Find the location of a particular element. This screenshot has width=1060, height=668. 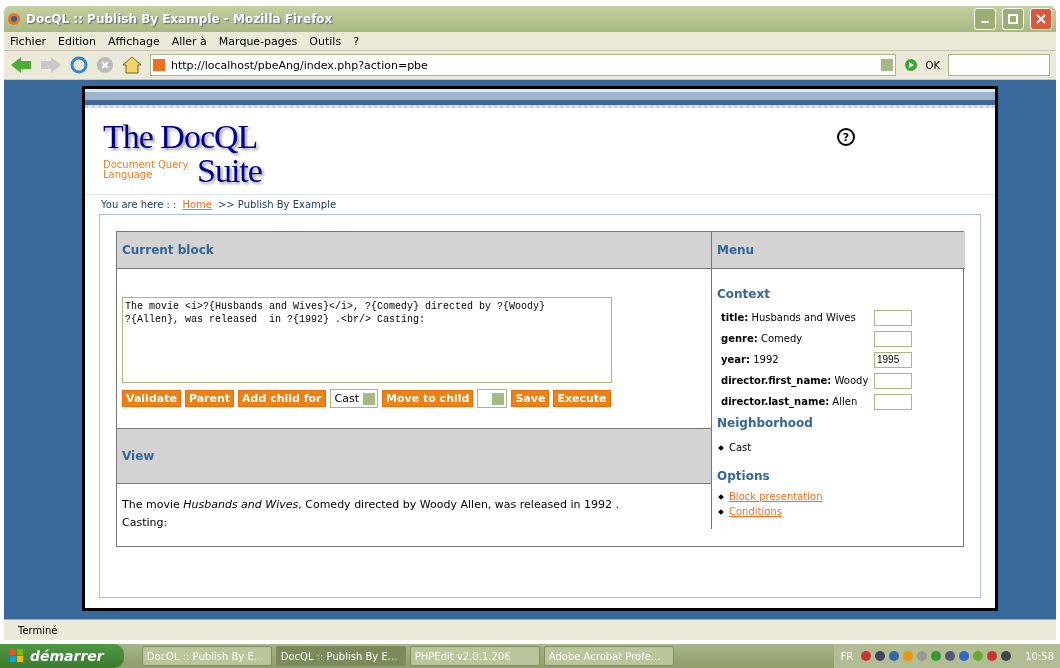

reload-icon is located at coordinates (79, 65).